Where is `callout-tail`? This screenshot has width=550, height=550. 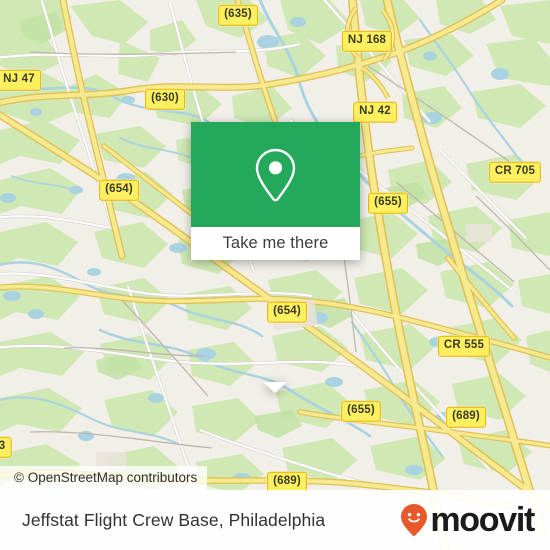
callout-tail is located at coordinates (275, 387).